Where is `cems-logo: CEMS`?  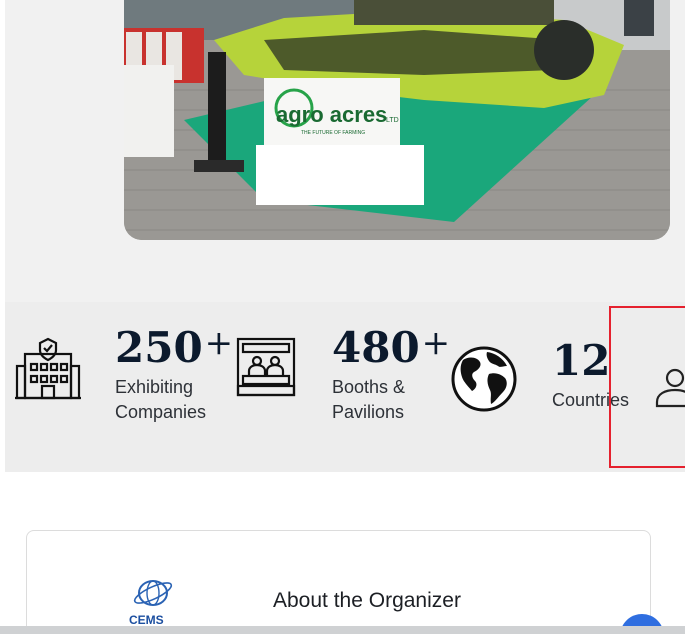 cems-logo: CEMS is located at coordinates (151, 602).